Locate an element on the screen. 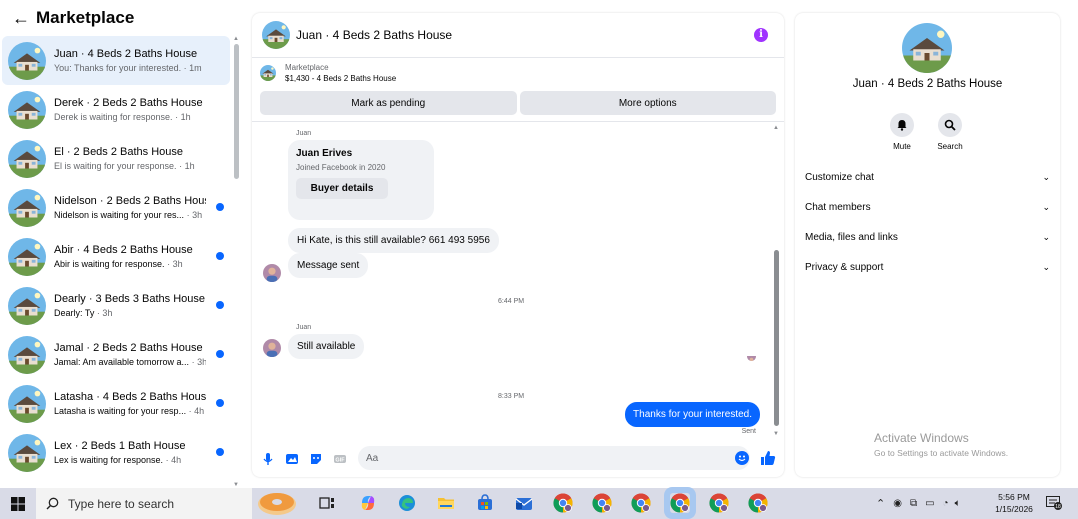  mute-button: Mute is located at coordinates (902, 132).